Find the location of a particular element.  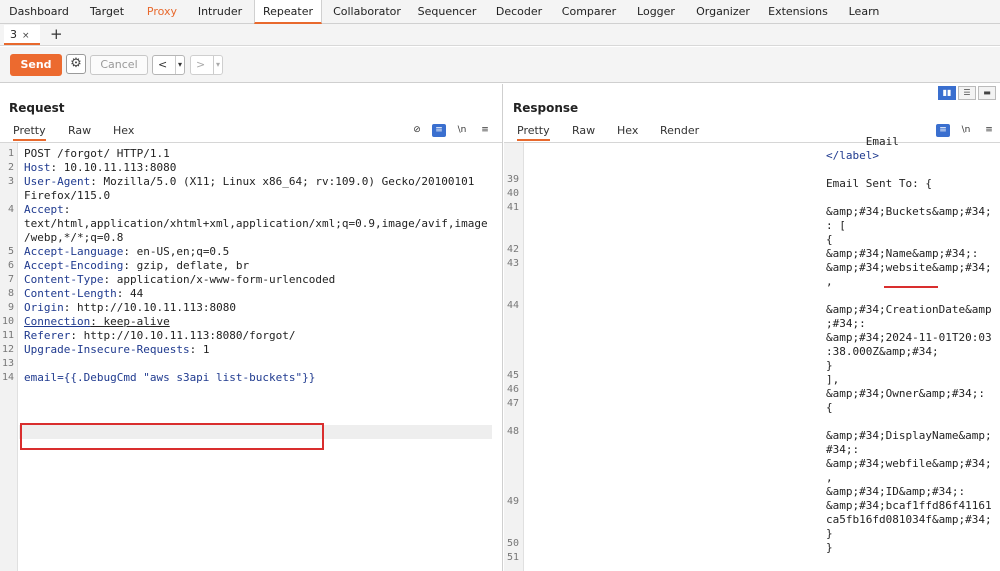

tab-target: Target is located at coordinates (107, 12).